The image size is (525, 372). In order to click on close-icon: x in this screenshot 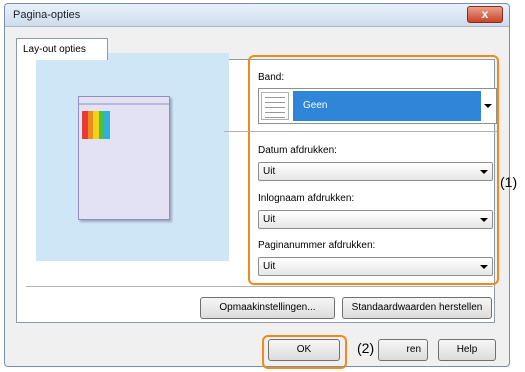, I will do `click(485, 14)`.